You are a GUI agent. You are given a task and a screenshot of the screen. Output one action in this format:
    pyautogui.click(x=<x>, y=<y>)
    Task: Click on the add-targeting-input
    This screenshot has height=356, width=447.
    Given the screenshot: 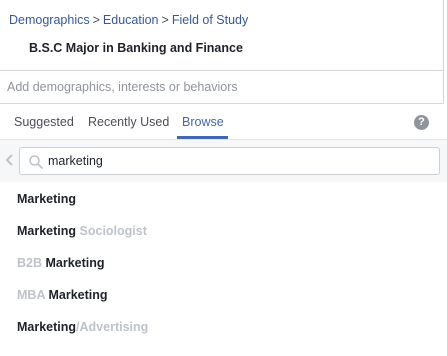 What is the action you would take?
    pyautogui.click(x=220, y=86)
    